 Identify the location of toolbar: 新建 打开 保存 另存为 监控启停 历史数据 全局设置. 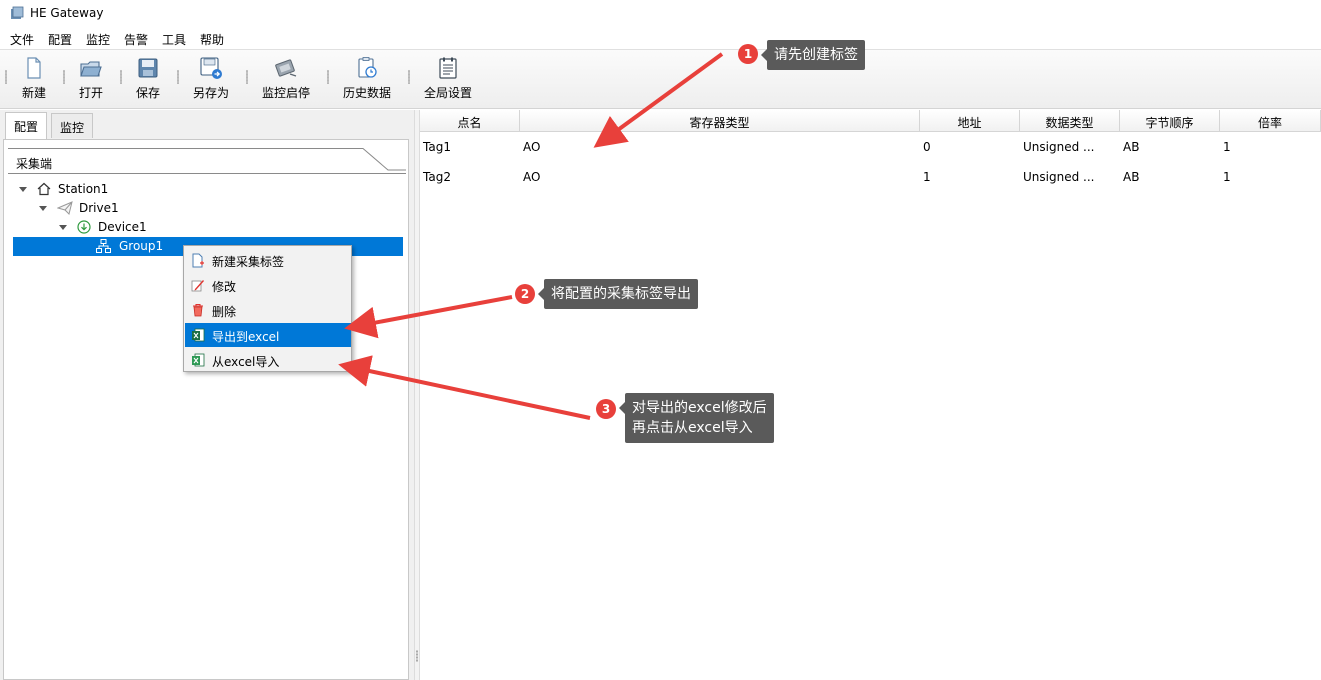
(660, 79).